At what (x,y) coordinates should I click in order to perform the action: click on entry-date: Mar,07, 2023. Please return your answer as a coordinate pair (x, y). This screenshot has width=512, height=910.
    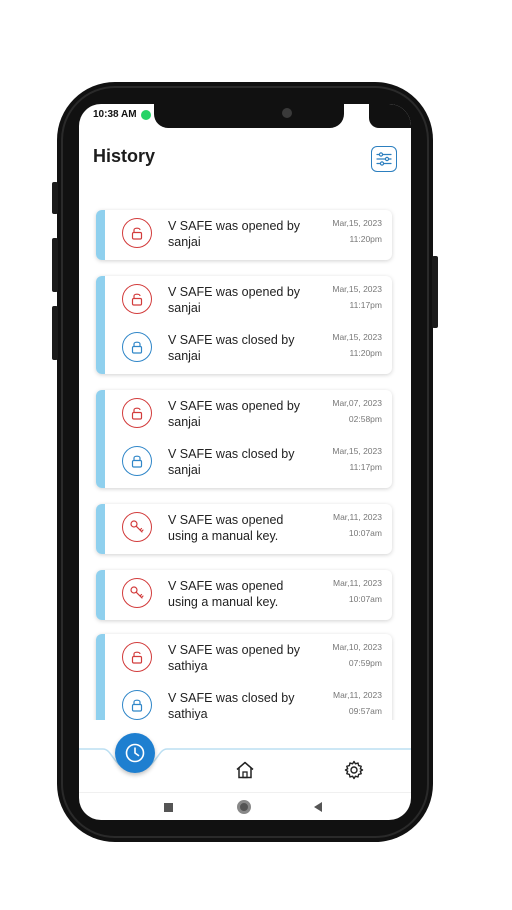
    Looking at the image, I should click on (357, 403).